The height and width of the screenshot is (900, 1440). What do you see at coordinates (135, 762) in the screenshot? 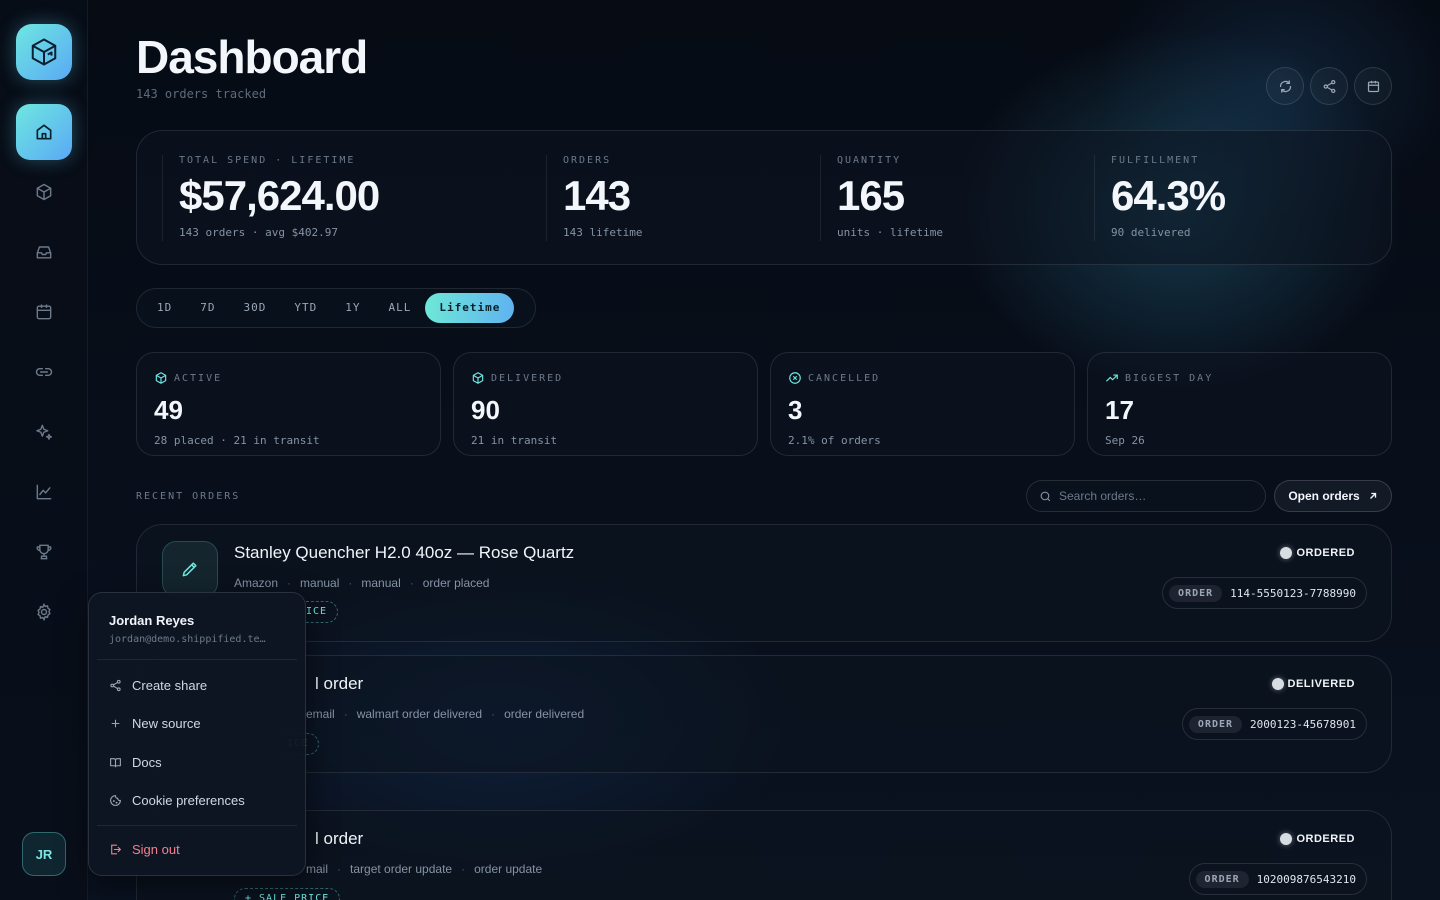
I see `menu-item-docs: Docs` at bounding box center [135, 762].